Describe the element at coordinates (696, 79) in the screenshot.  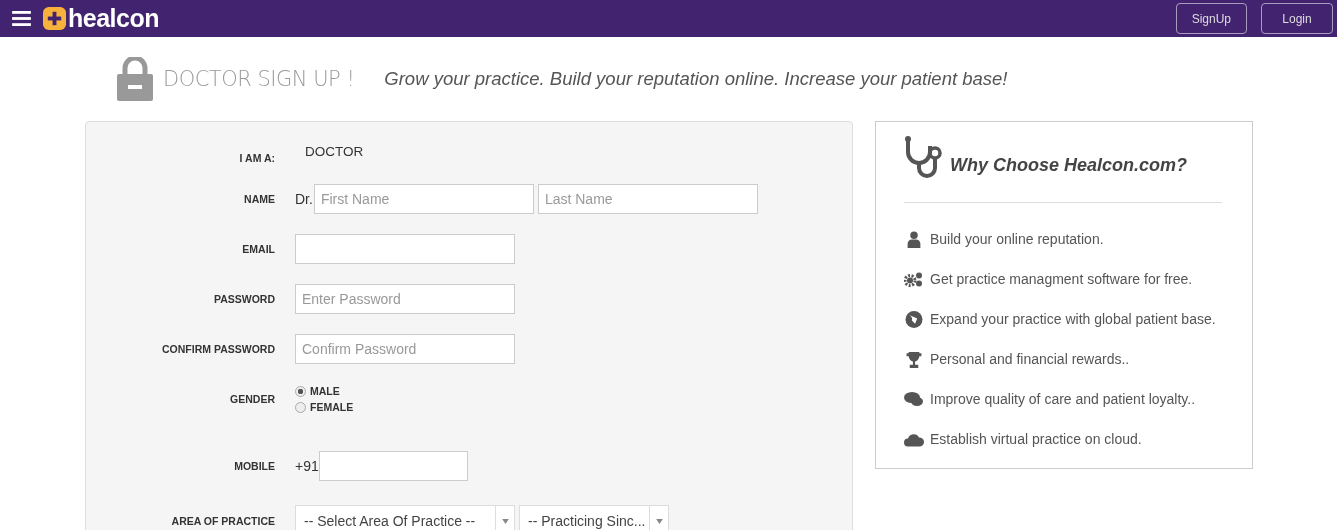
I see `tagline: Grow your practice. Build your reputation online. Increase your patient base!` at that location.